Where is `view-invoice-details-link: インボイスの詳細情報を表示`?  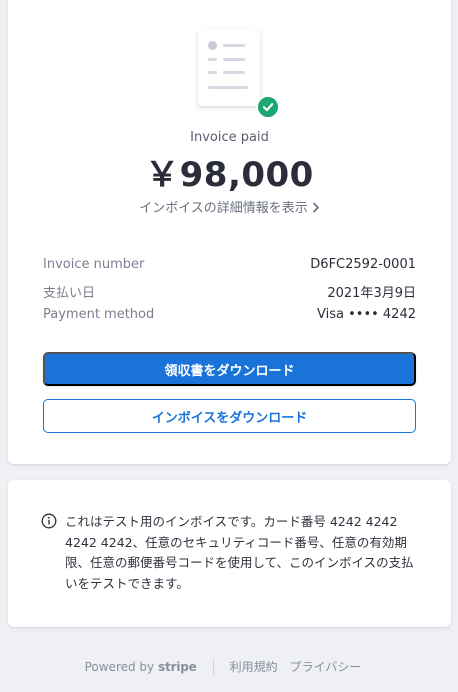
view-invoice-details-link: インボイスの詳細情報を表示 is located at coordinates (229, 207).